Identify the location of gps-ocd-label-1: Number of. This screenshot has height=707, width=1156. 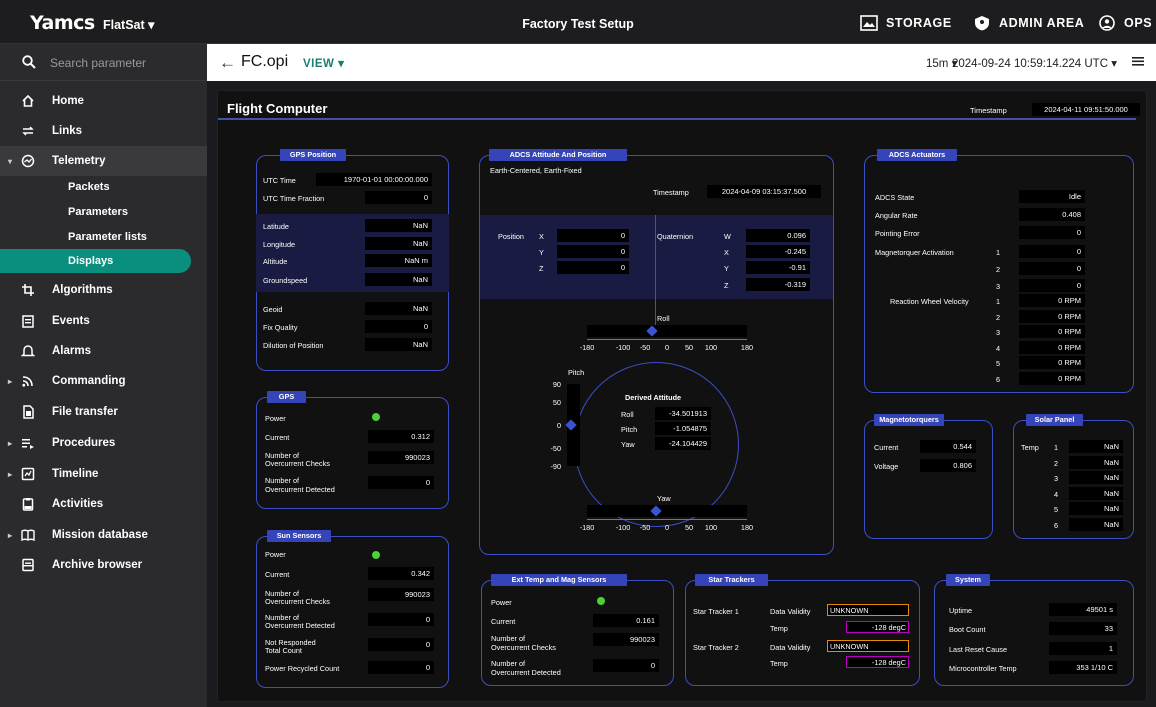
(282, 480).